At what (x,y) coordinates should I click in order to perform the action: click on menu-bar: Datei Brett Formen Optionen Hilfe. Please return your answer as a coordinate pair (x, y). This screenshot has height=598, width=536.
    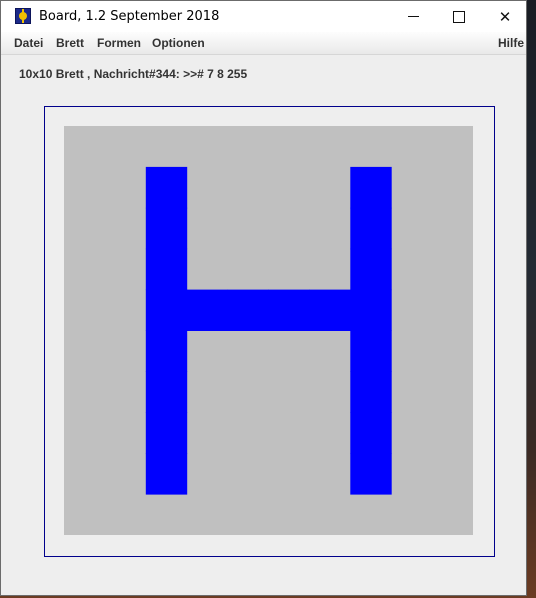
    Looking at the image, I should click on (263, 43).